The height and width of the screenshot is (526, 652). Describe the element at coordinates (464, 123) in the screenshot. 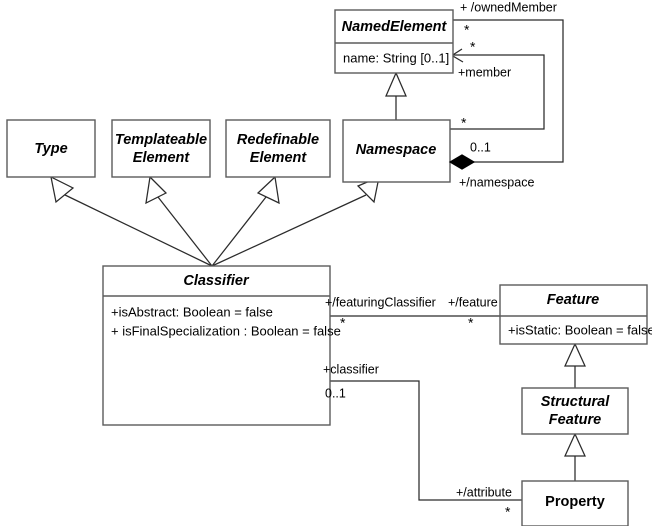

I see `multiplicity-namespace-star: *` at that location.